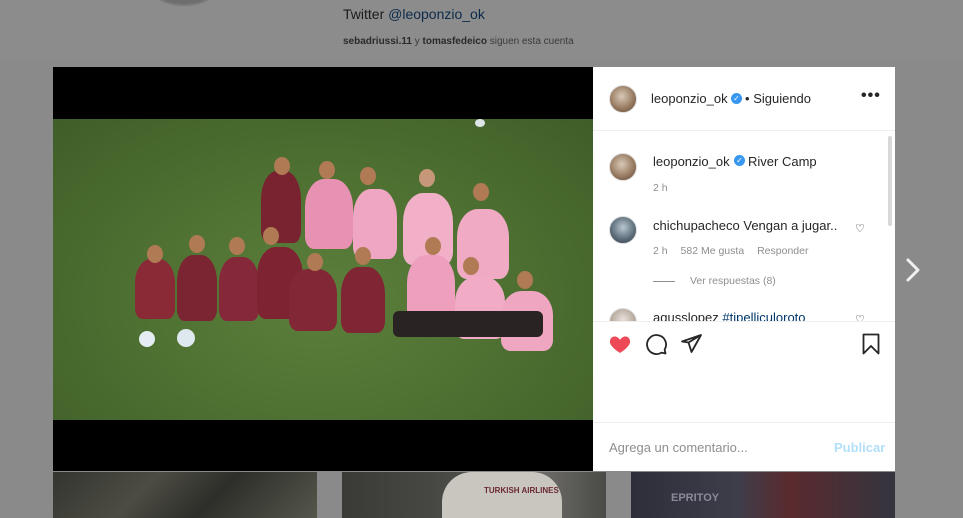 The image size is (963, 518). What do you see at coordinates (871, 344) in the screenshot?
I see `save-bookmark-icon` at bounding box center [871, 344].